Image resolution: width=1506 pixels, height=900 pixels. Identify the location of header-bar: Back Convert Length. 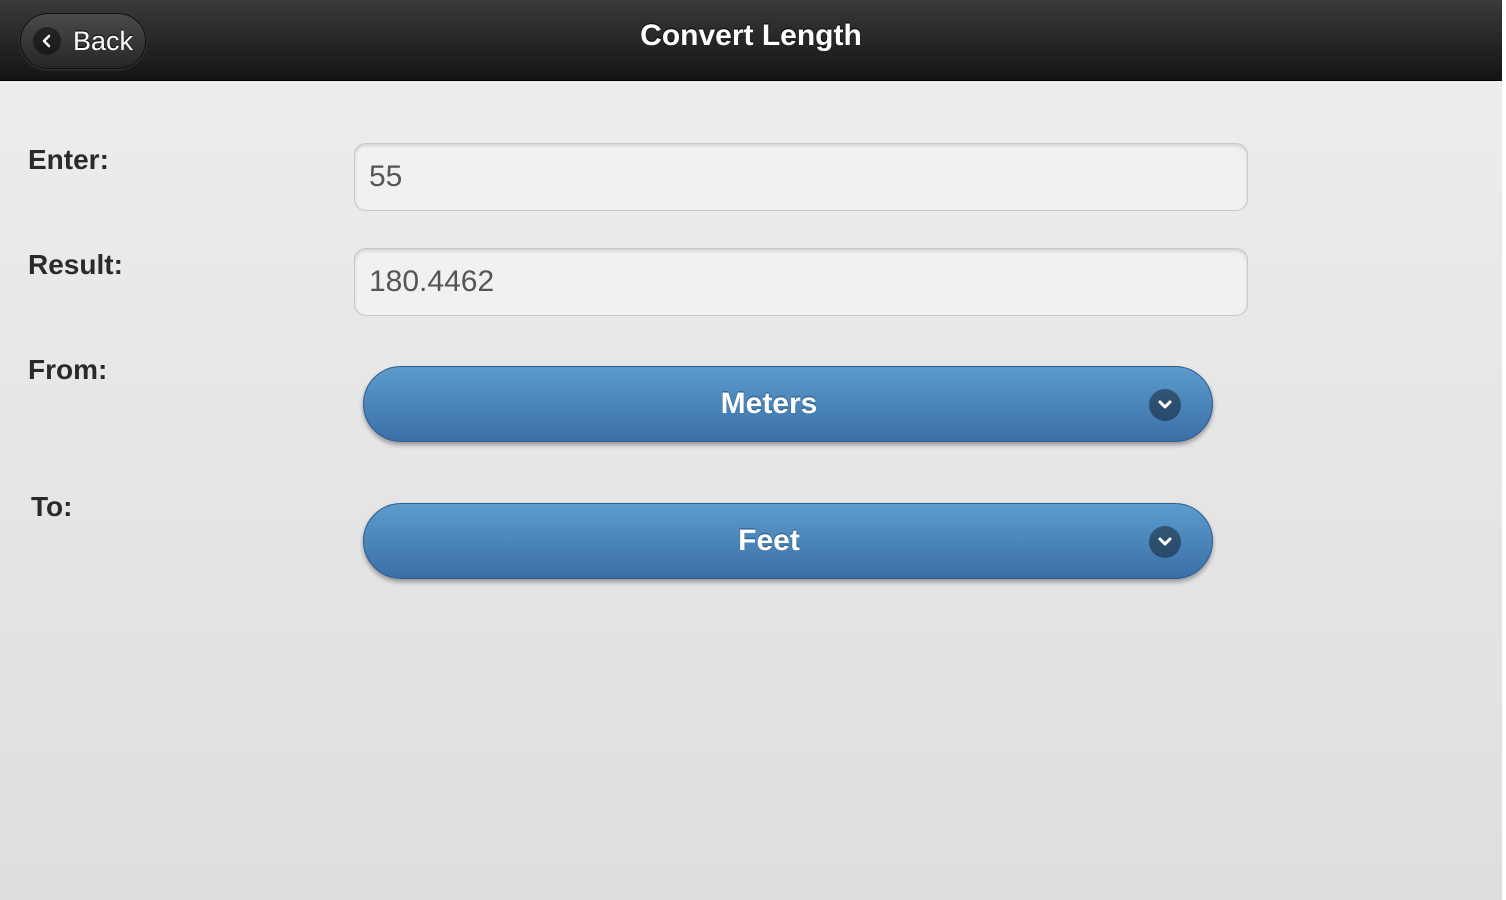
(751, 40).